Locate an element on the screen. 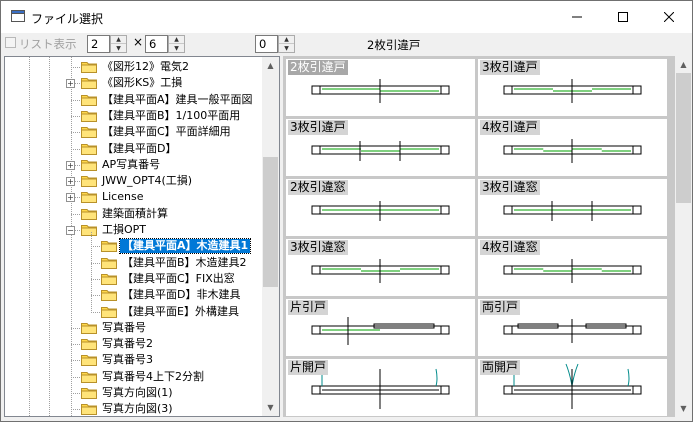 This screenshot has height=422, width=693. maximize-button is located at coordinates (623, 17).